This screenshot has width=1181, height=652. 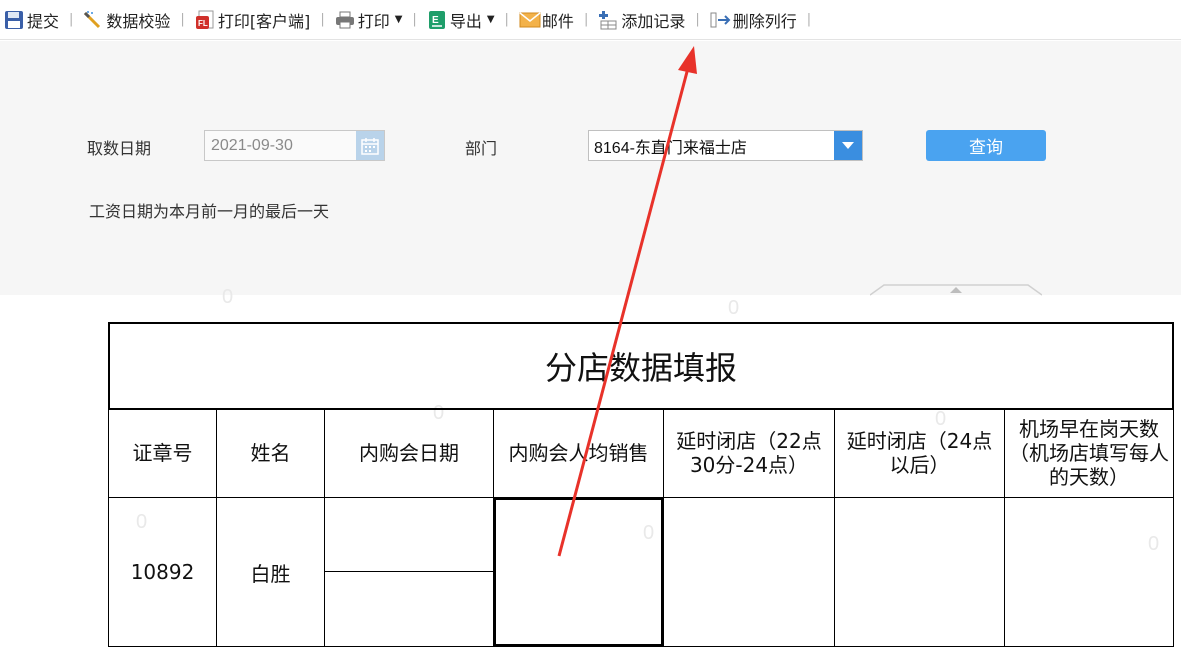 What do you see at coordinates (294, 145) in the screenshot?
I see `date-field: 2021-09-30` at bounding box center [294, 145].